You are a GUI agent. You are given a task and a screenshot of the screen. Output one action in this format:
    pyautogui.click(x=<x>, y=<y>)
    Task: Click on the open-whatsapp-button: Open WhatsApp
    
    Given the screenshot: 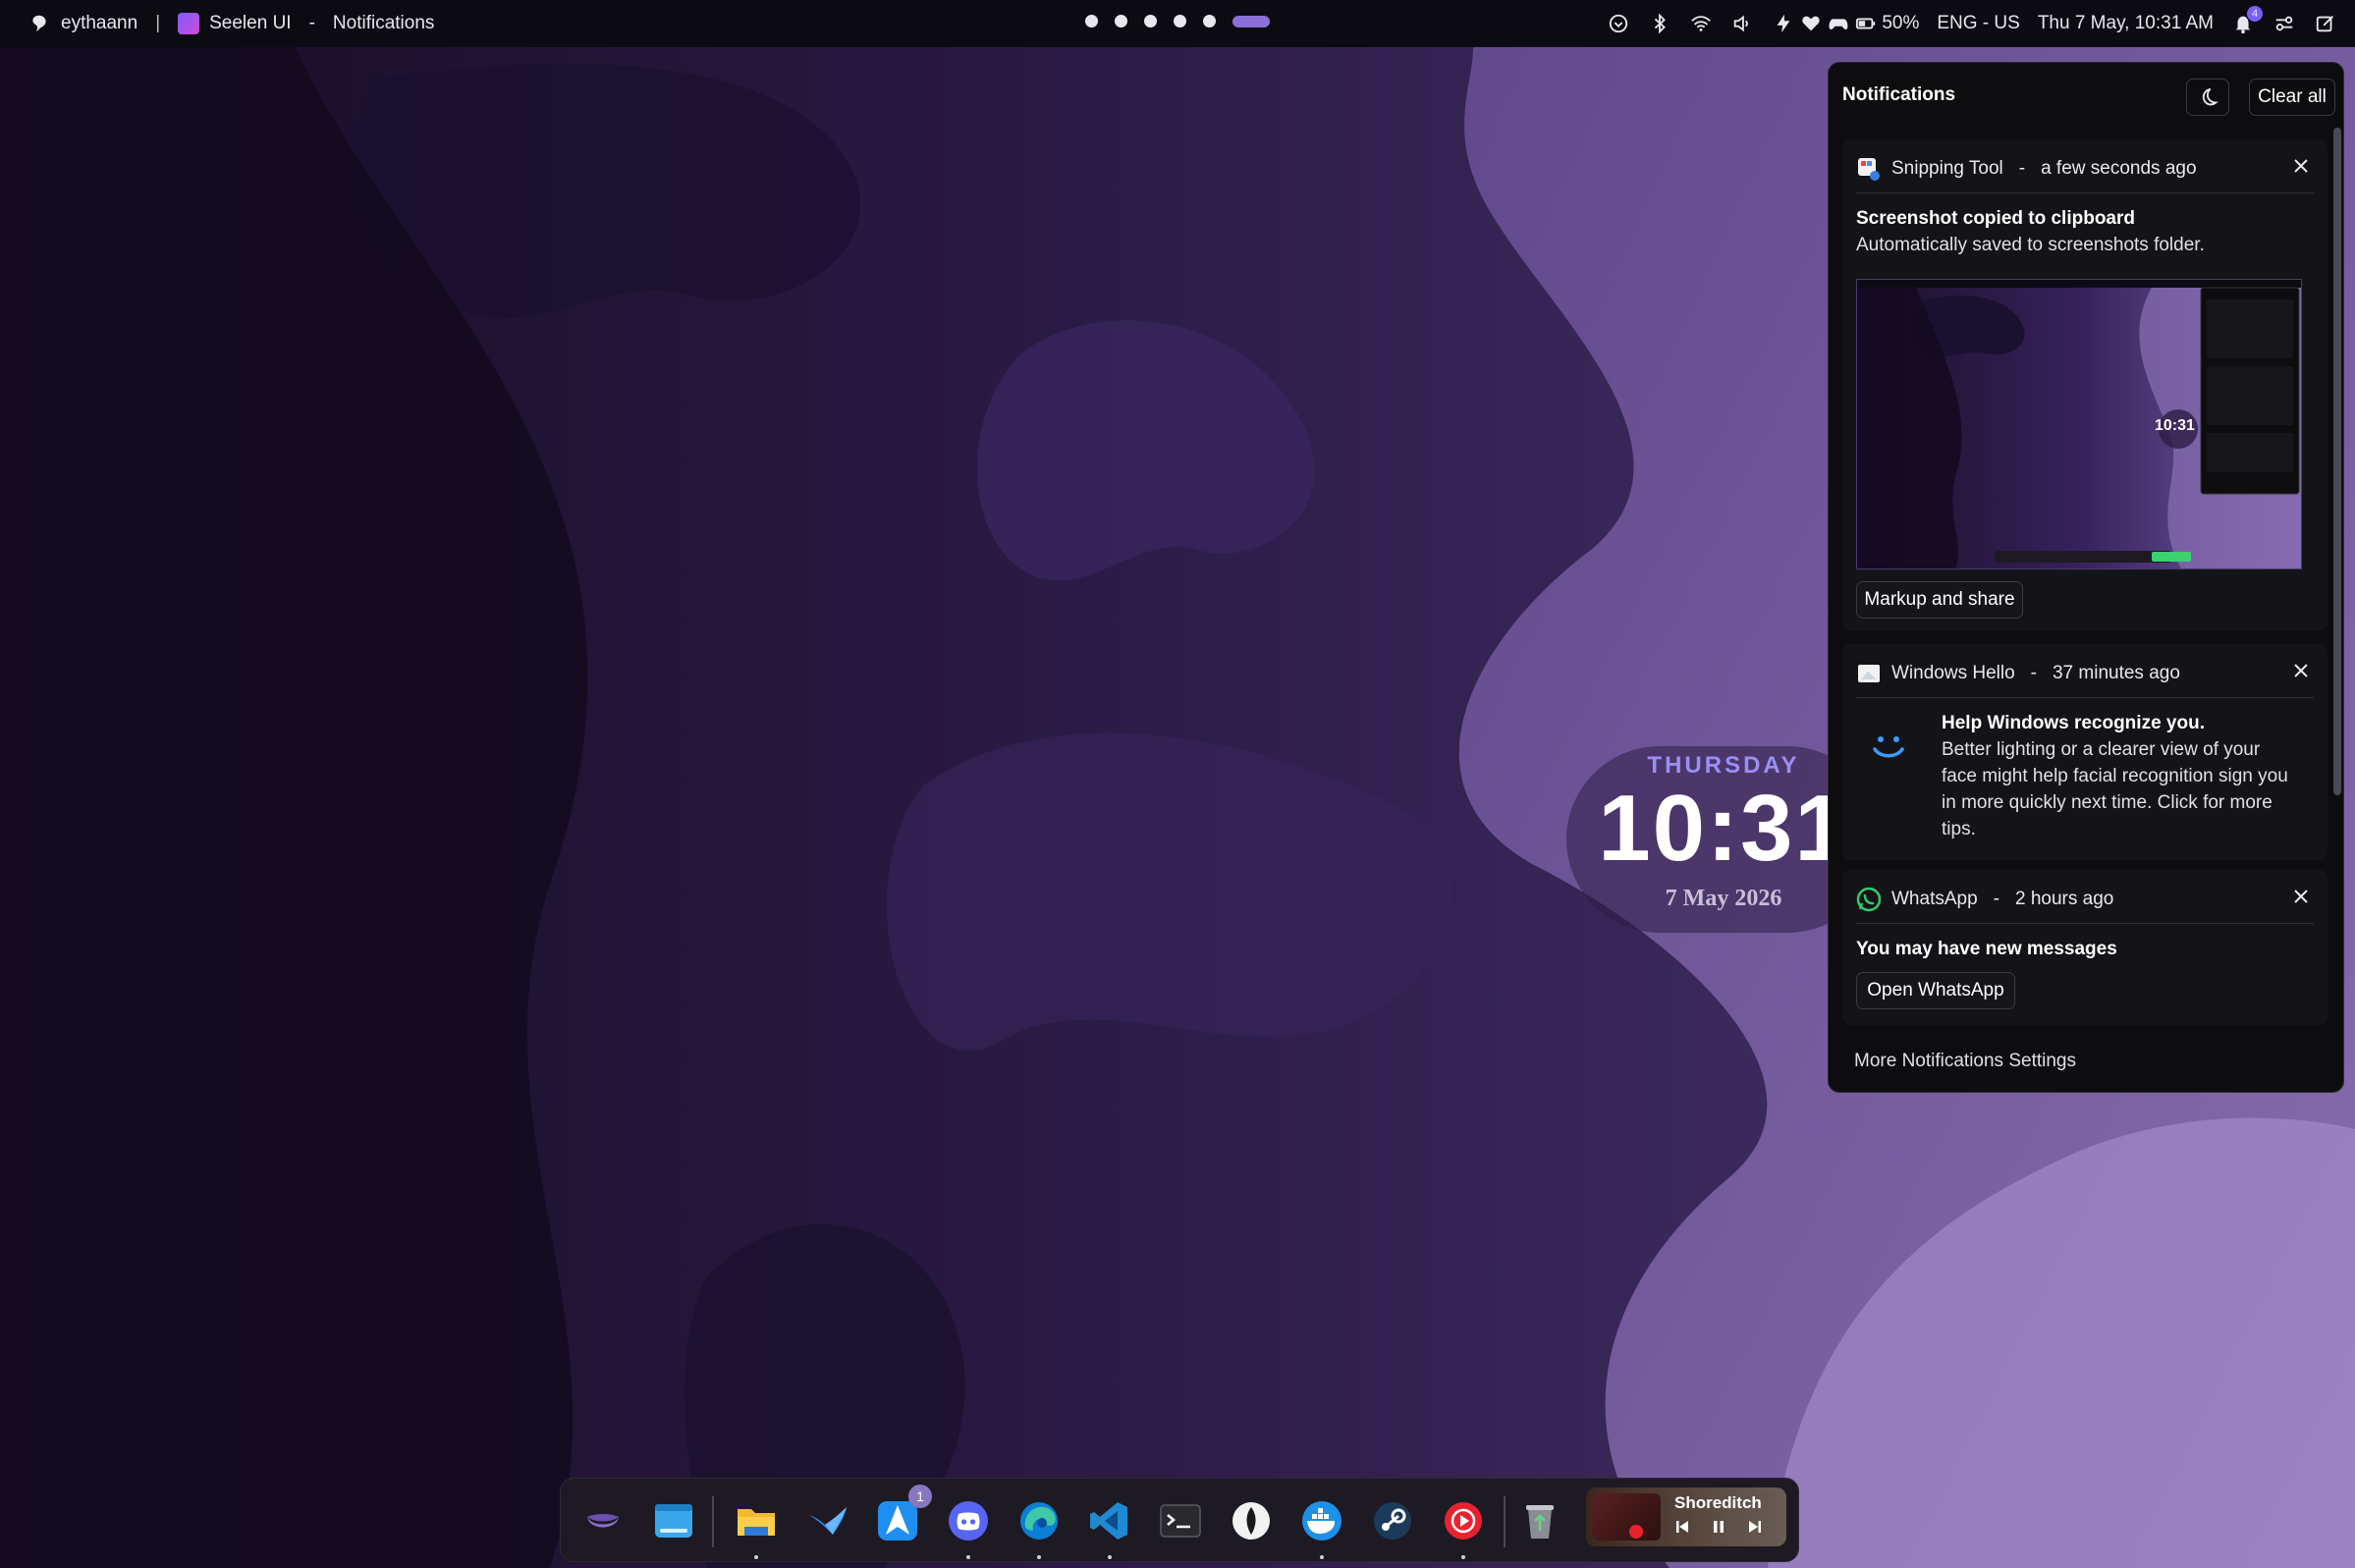 What is the action you would take?
    pyautogui.click(x=1935, y=990)
    